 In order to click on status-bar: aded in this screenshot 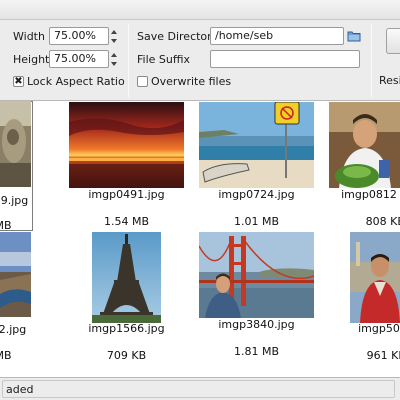, I will do `click(200, 388)`.